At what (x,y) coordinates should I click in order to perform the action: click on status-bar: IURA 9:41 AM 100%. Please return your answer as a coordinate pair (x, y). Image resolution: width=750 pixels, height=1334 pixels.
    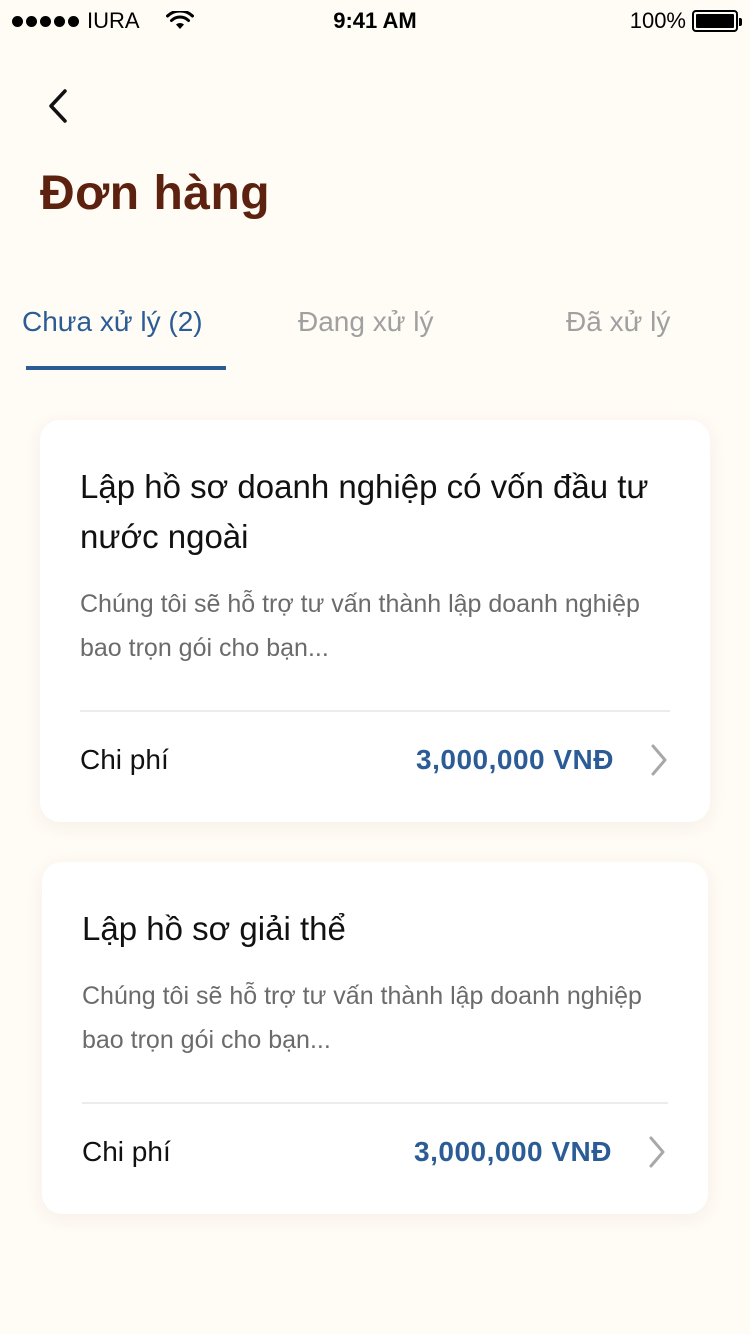
    Looking at the image, I should click on (375, 20).